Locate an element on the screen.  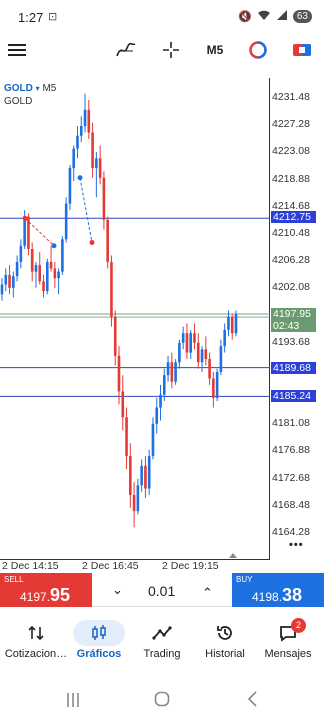
sell-price: 4197.95 is located at coordinates (45, 595).